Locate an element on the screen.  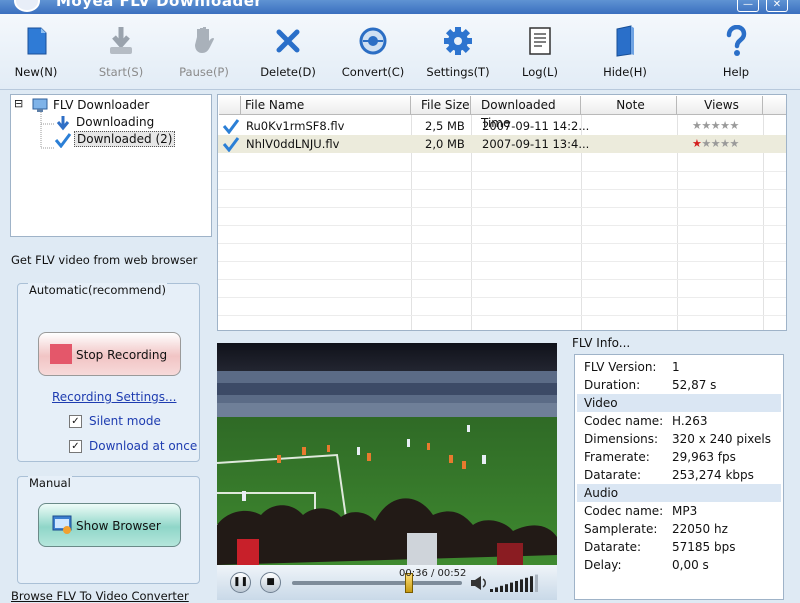
title-bar: Moyea FLV Downloader — ✕ is located at coordinates (400, 7).